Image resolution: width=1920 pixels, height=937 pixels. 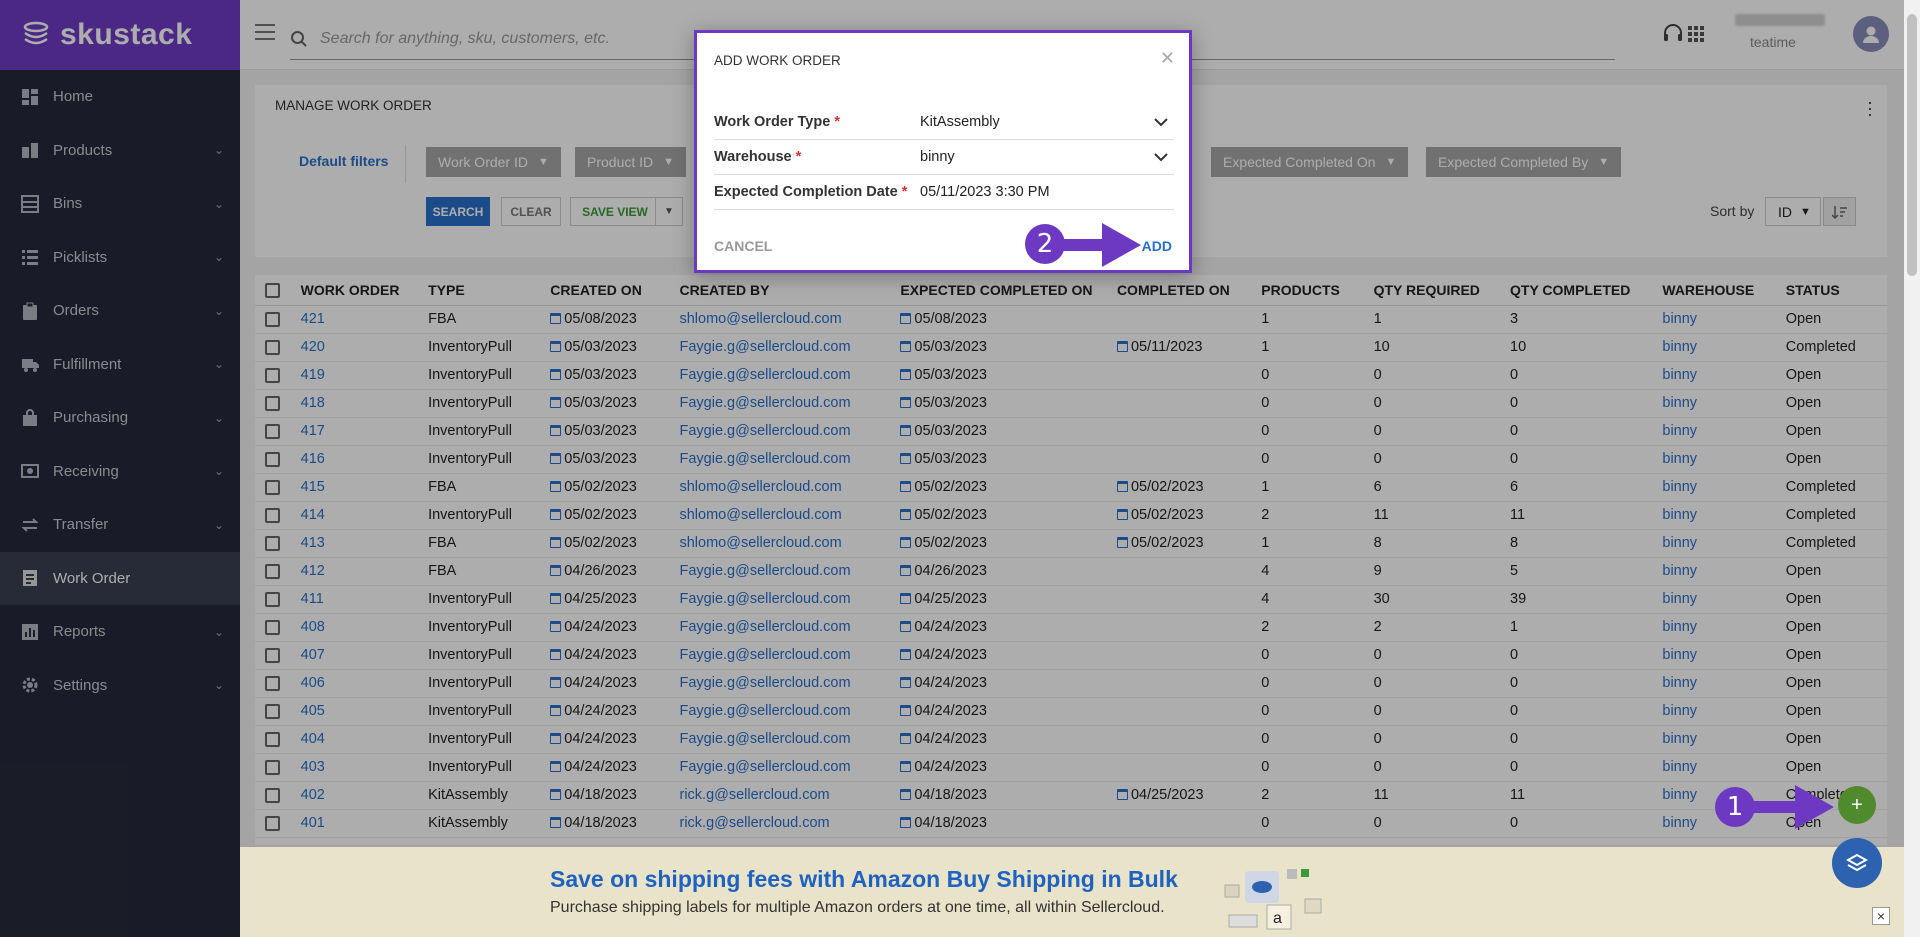 I want to click on field-label: Warehouse *, so click(x=758, y=157).